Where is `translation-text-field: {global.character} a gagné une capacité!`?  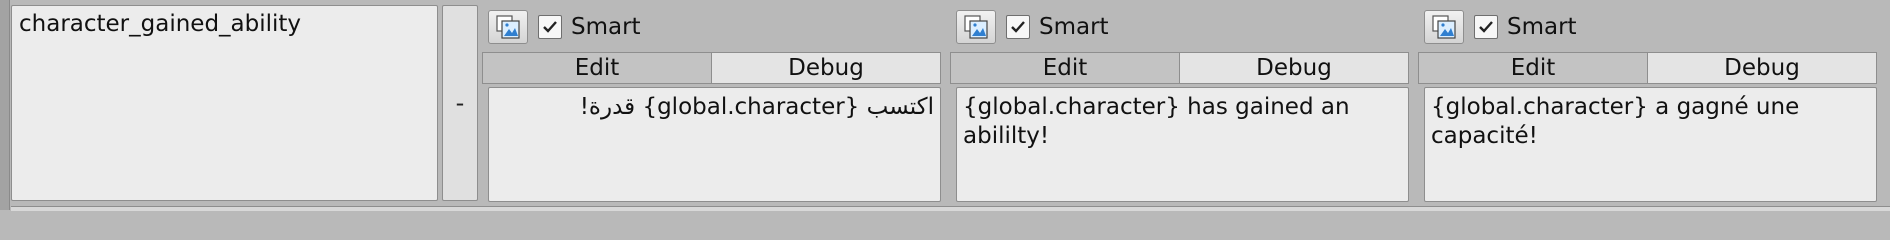 translation-text-field: {global.character} a gagné une capacité! is located at coordinates (1650, 144).